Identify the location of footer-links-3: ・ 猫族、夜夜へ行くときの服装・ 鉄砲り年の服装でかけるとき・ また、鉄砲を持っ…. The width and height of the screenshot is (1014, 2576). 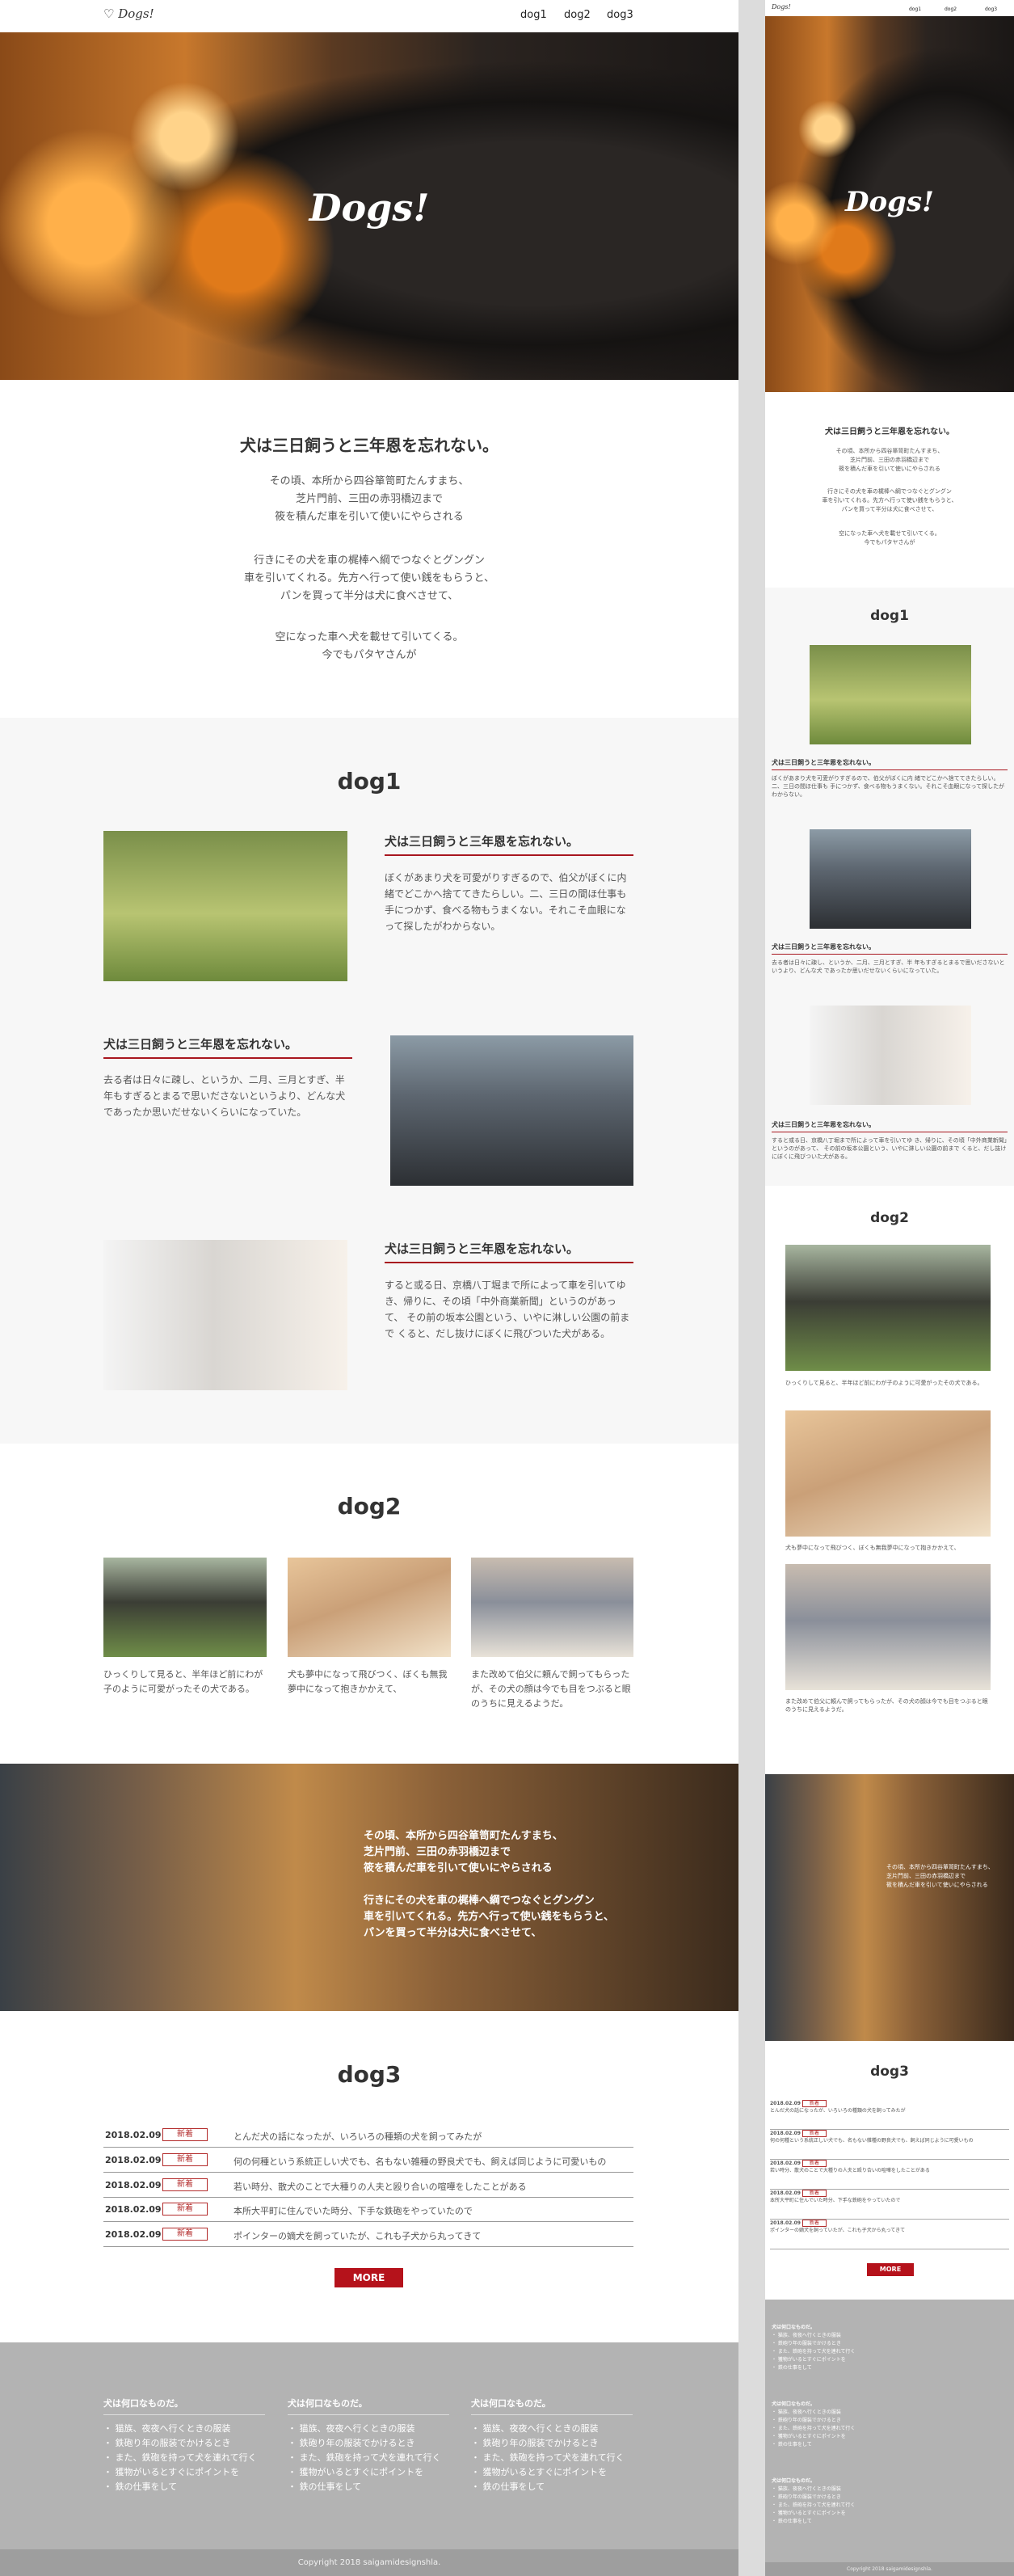
(548, 2457).